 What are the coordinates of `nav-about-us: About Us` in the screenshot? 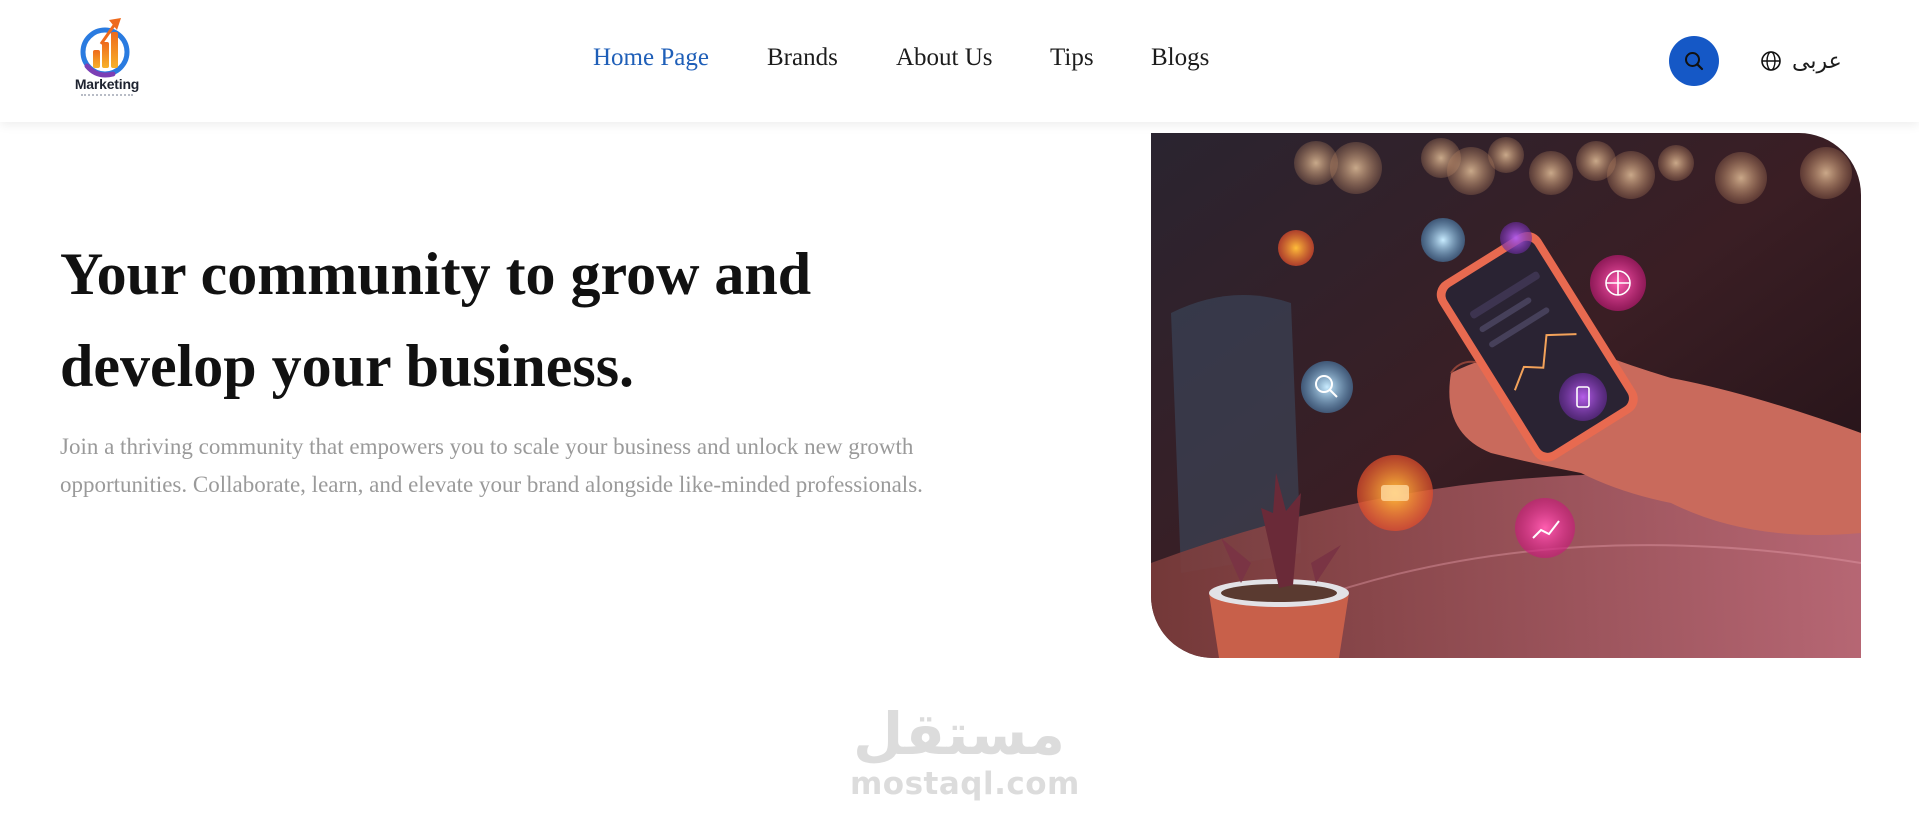 It's located at (944, 58).